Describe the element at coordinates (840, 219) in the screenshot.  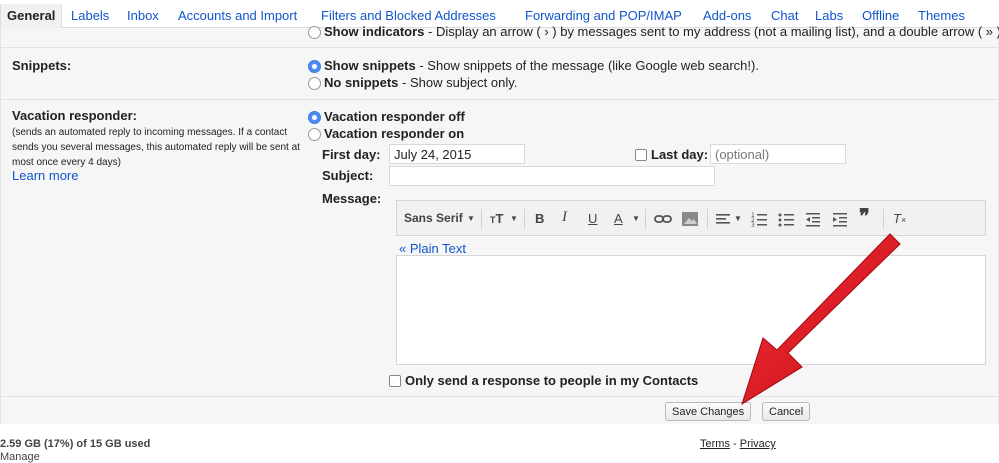
I see `indent-more-icon` at that location.